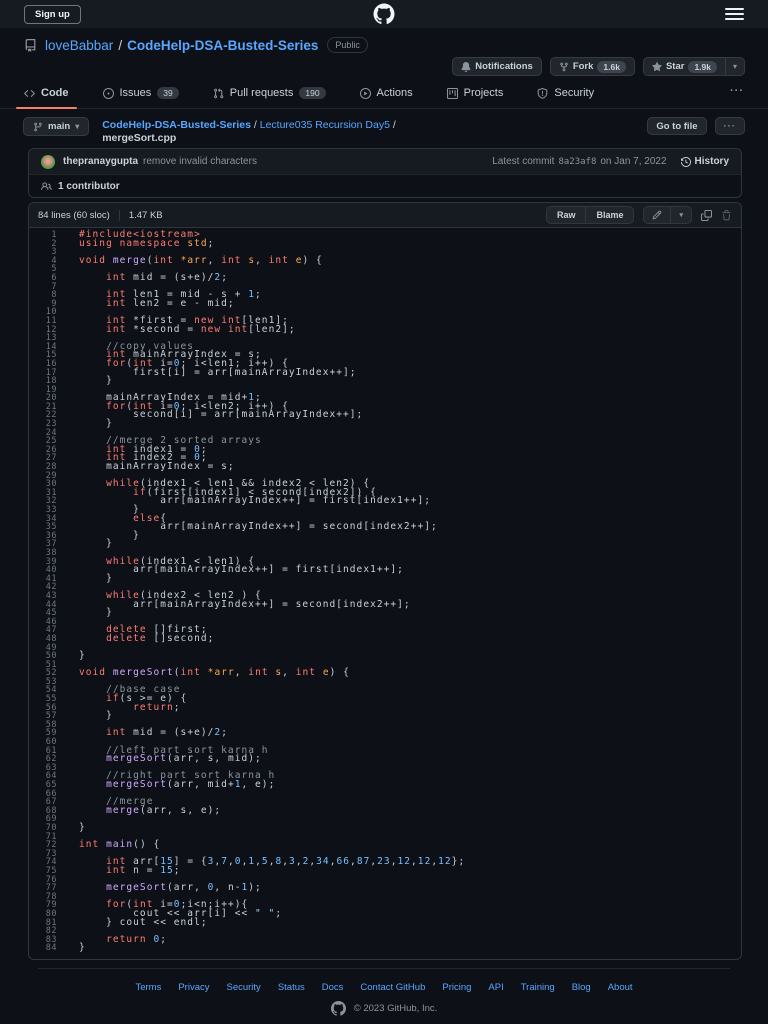 Image resolution: width=768 pixels, height=1024 pixels. What do you see at coordinates (214, 673) in the screenshot?
I see `code-text: void mergeSort(int *arr, int s, int e) {` at bounding box center [214, 673].